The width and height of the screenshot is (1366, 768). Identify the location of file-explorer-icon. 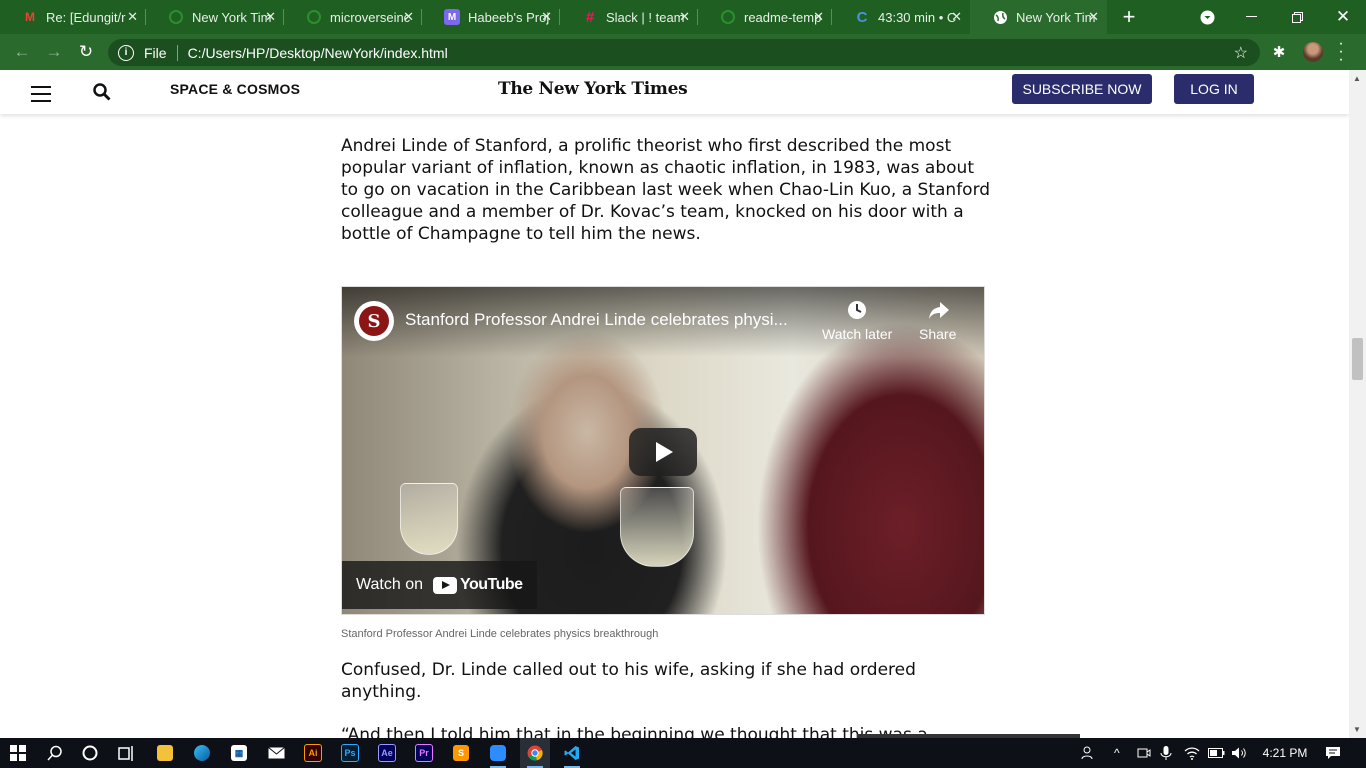
(165, 753).